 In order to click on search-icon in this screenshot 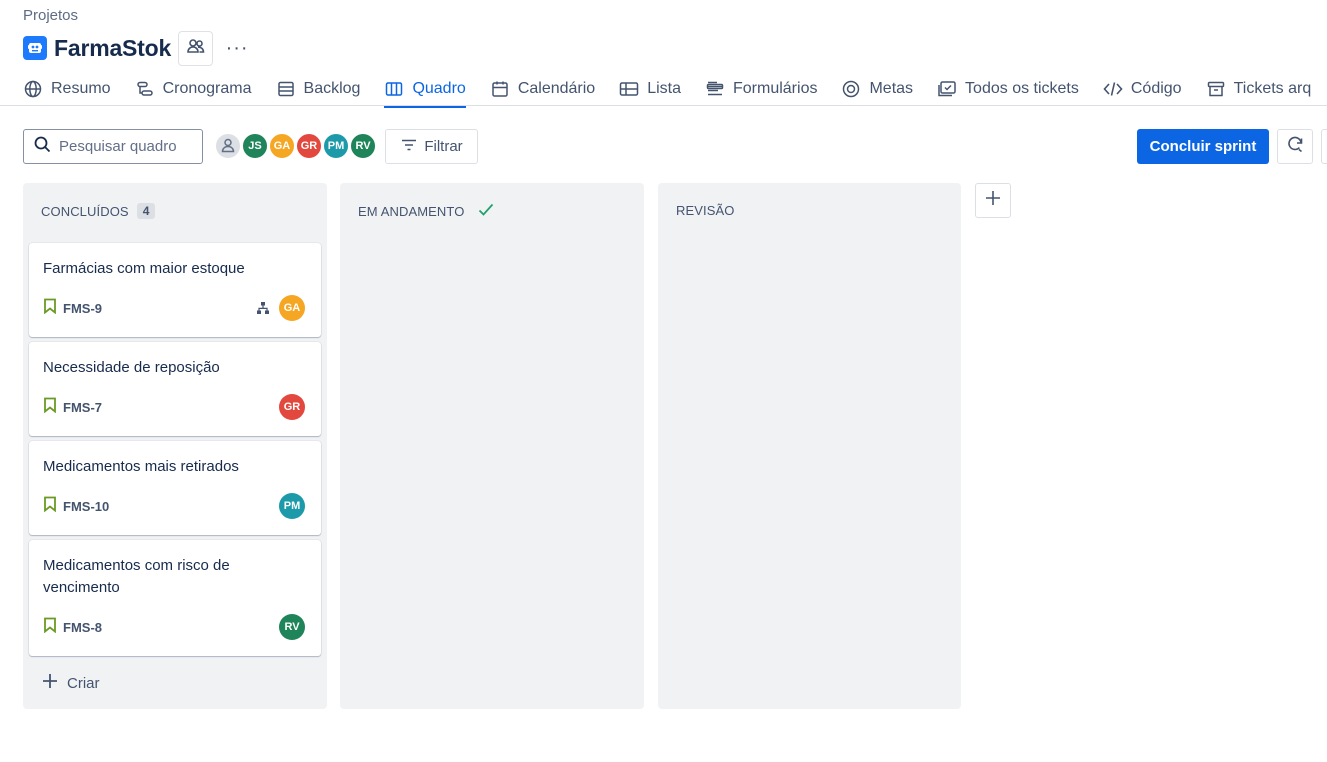, I will do `click(42, 147)`.